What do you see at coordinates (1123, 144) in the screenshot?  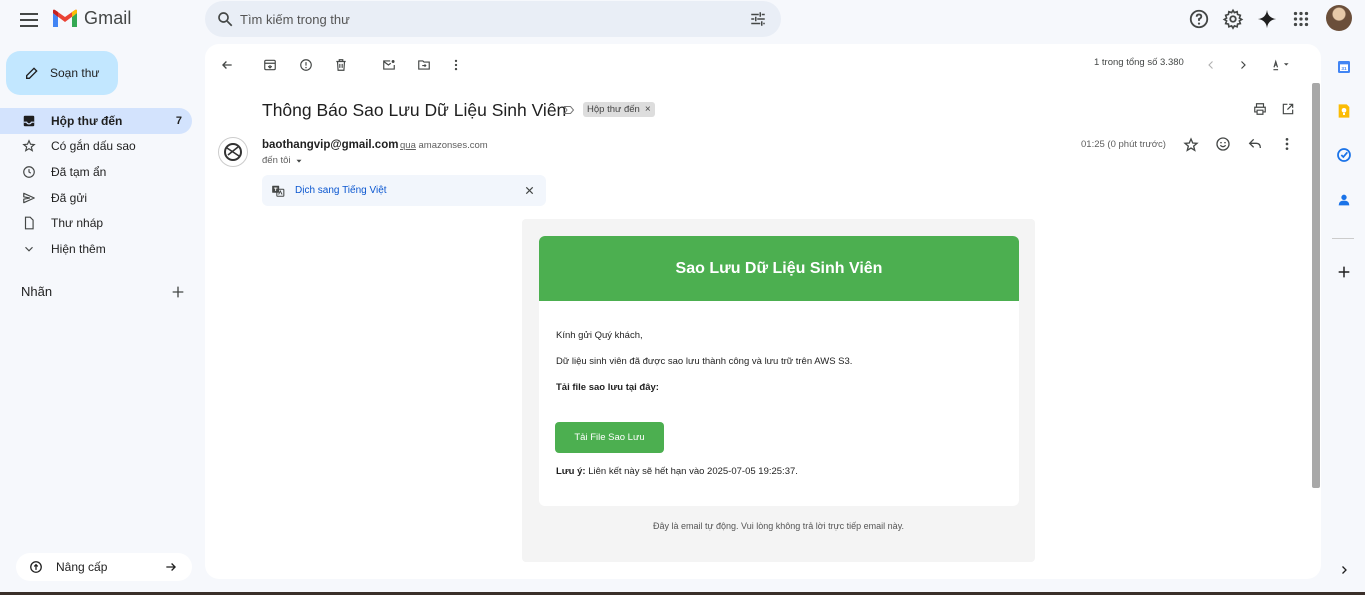 I see `message-time: 01:25 (0 phút trước)` at bounding box center [1123, 144].